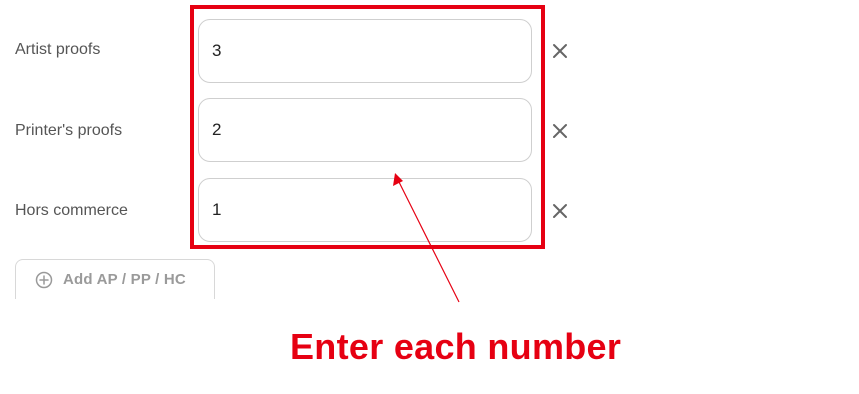 This screenshot has height=394, width=859. I want to click on artist-proofs-label: Artist proofs, so click(58, 49).